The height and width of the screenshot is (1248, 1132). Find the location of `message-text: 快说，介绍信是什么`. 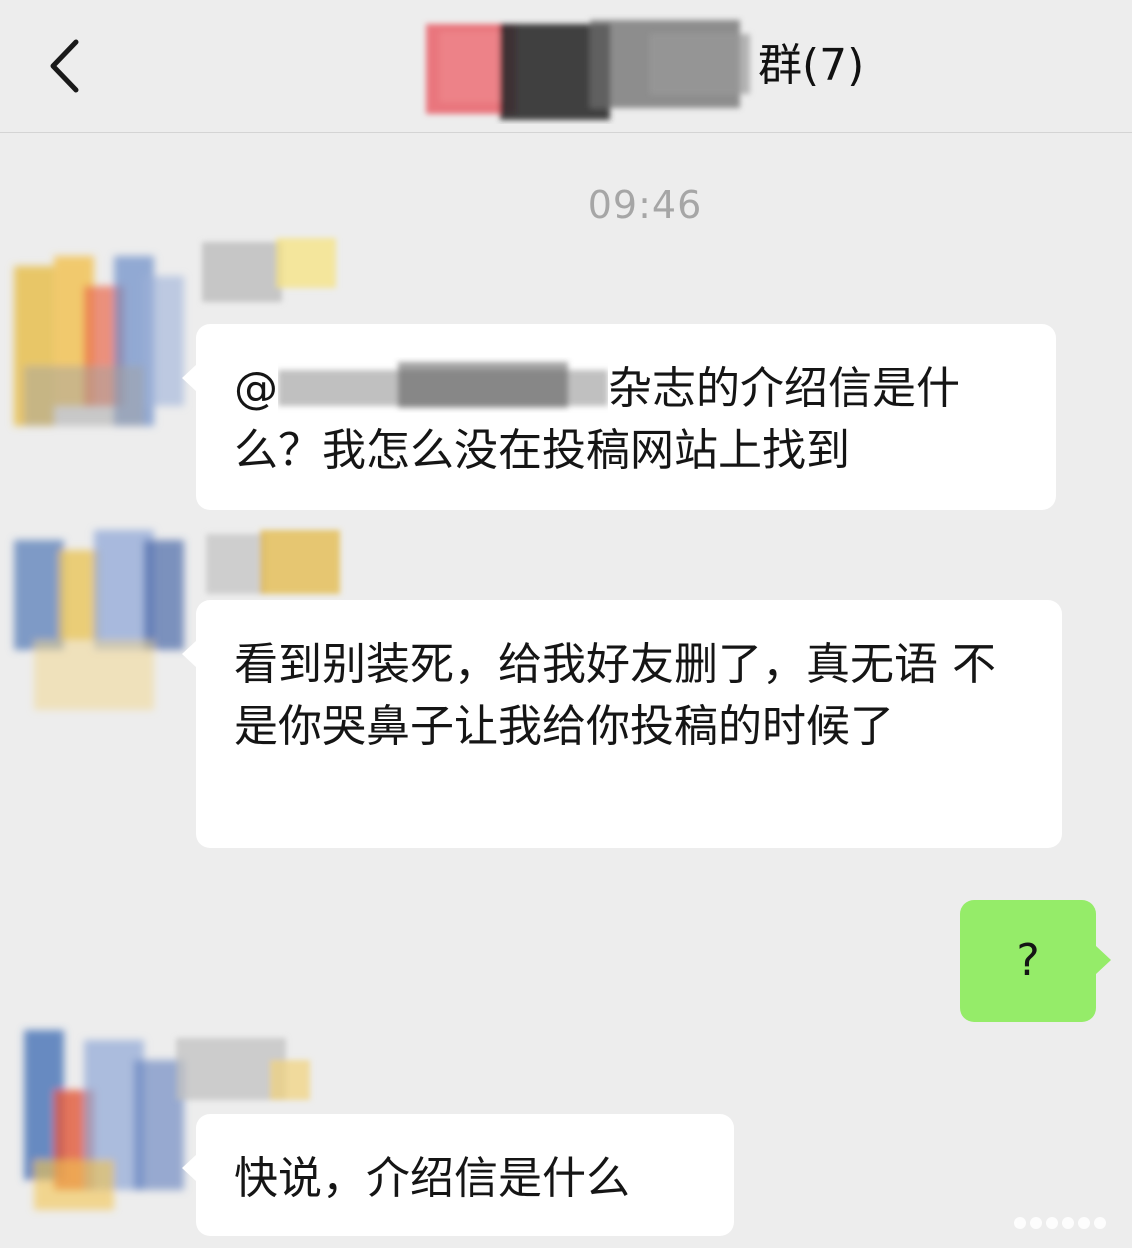

message-text: 快说，介绍信是什么 is located at coordinates (432, 1178).